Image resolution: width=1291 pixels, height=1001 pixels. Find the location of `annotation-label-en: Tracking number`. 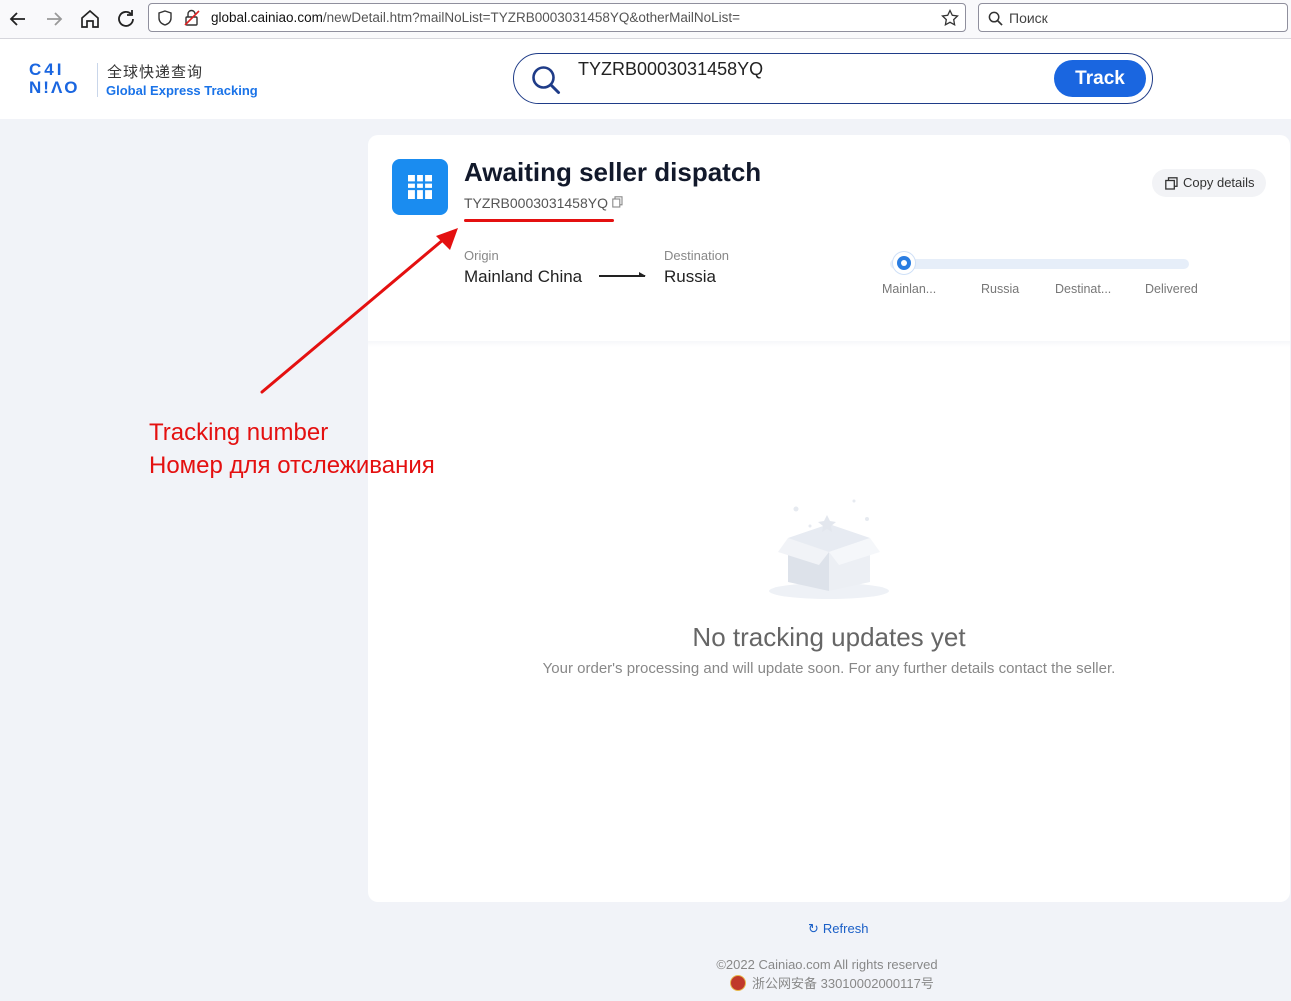

annotation-label-en: Tracking number is located at coordinates (239, 432).